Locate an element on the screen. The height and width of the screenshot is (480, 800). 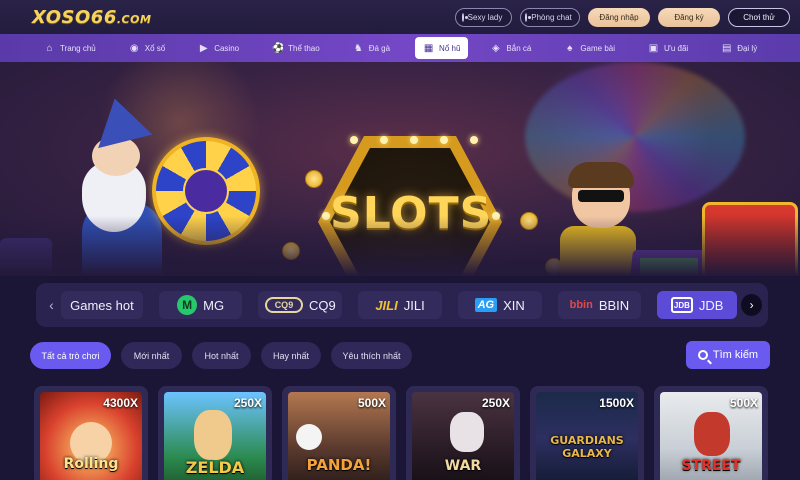
site-logo: XOSO66.COM is located at coordinates (91, 17).